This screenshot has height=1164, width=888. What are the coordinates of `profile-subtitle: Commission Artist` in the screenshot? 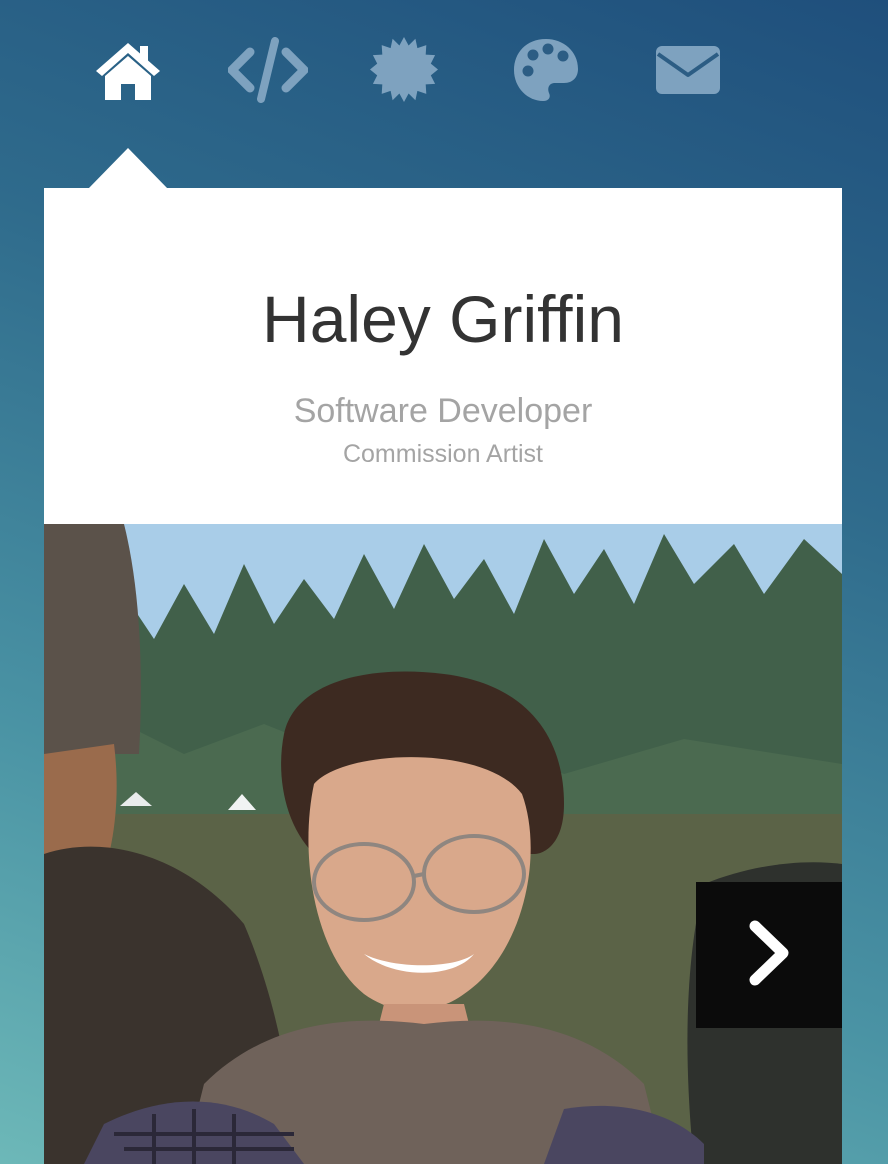 It's located at (443, 454).